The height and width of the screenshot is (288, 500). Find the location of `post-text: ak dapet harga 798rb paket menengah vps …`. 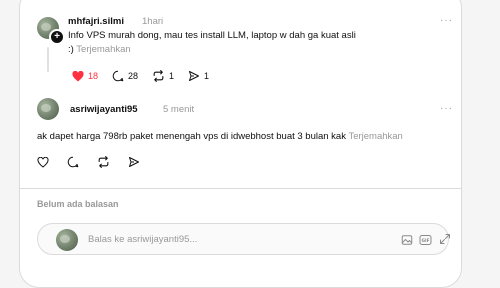

post-text: ak dapet harga 798rb paket menengah vps … is located at coordinates (249, 137).